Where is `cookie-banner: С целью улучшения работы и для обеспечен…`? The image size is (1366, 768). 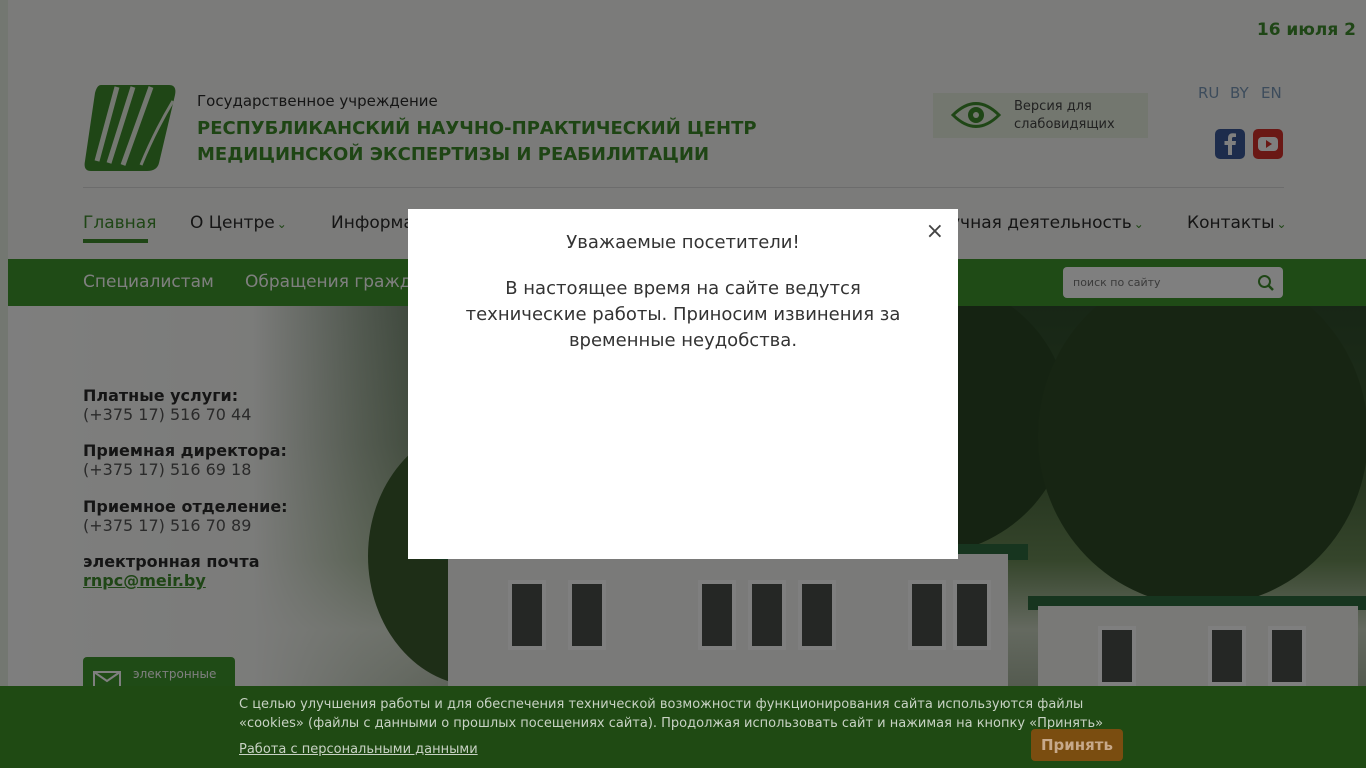 cookie-banner: С целью улучшения работы и для обеспечен… is located at coordinates (683, 727).